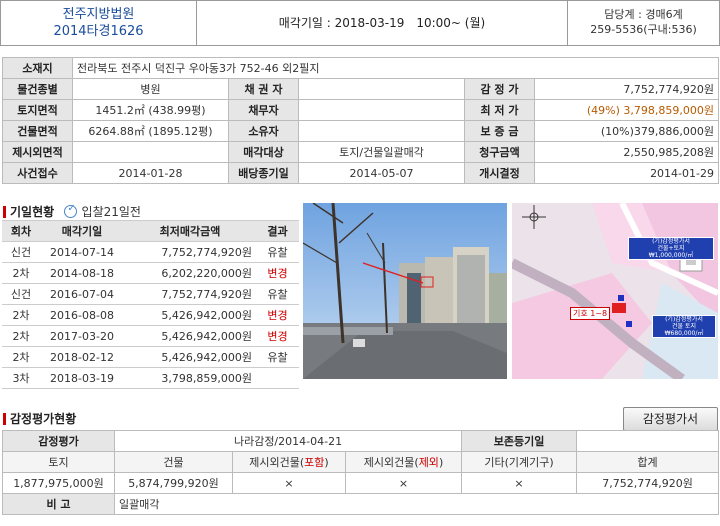  I want to click on history-price: 7,752,774,920원, so click(190, 252).